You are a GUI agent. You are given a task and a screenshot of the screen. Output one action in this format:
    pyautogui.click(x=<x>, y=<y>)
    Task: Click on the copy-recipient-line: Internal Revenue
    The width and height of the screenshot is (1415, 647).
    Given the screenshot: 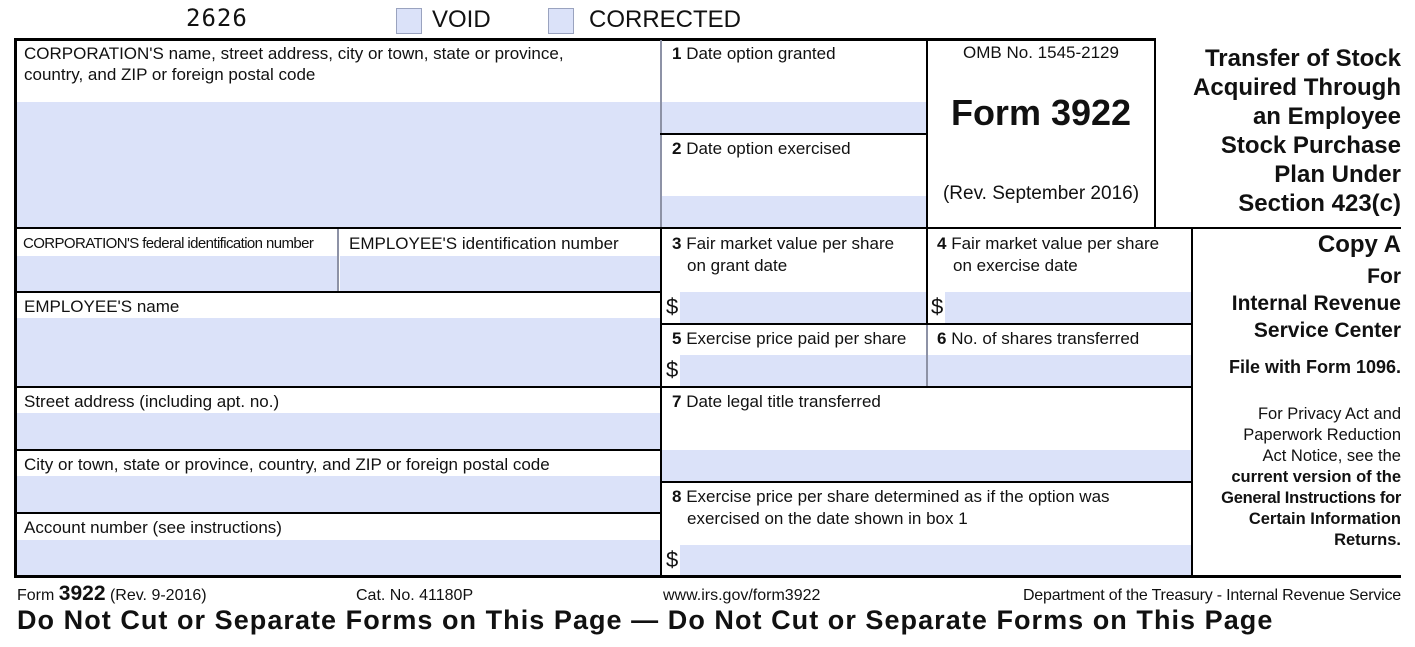 What is the action you would take?
    pyautogui.click(x=1316, y=303)
    